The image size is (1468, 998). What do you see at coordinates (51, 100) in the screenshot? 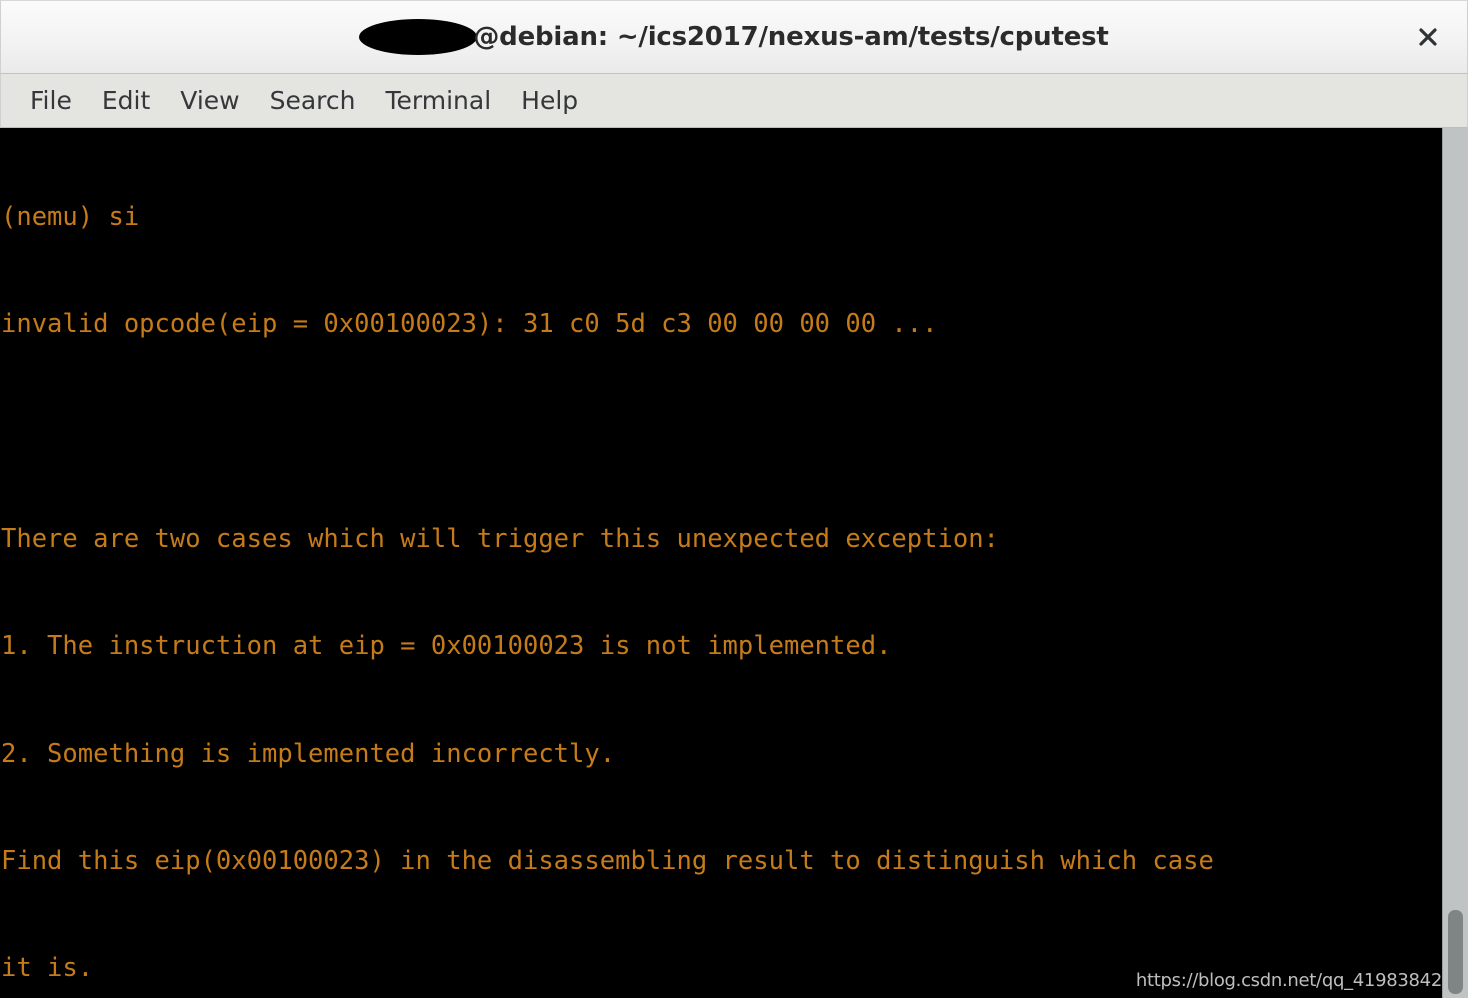
I see `menu-item-file: File` at bounding box center [51, 100].